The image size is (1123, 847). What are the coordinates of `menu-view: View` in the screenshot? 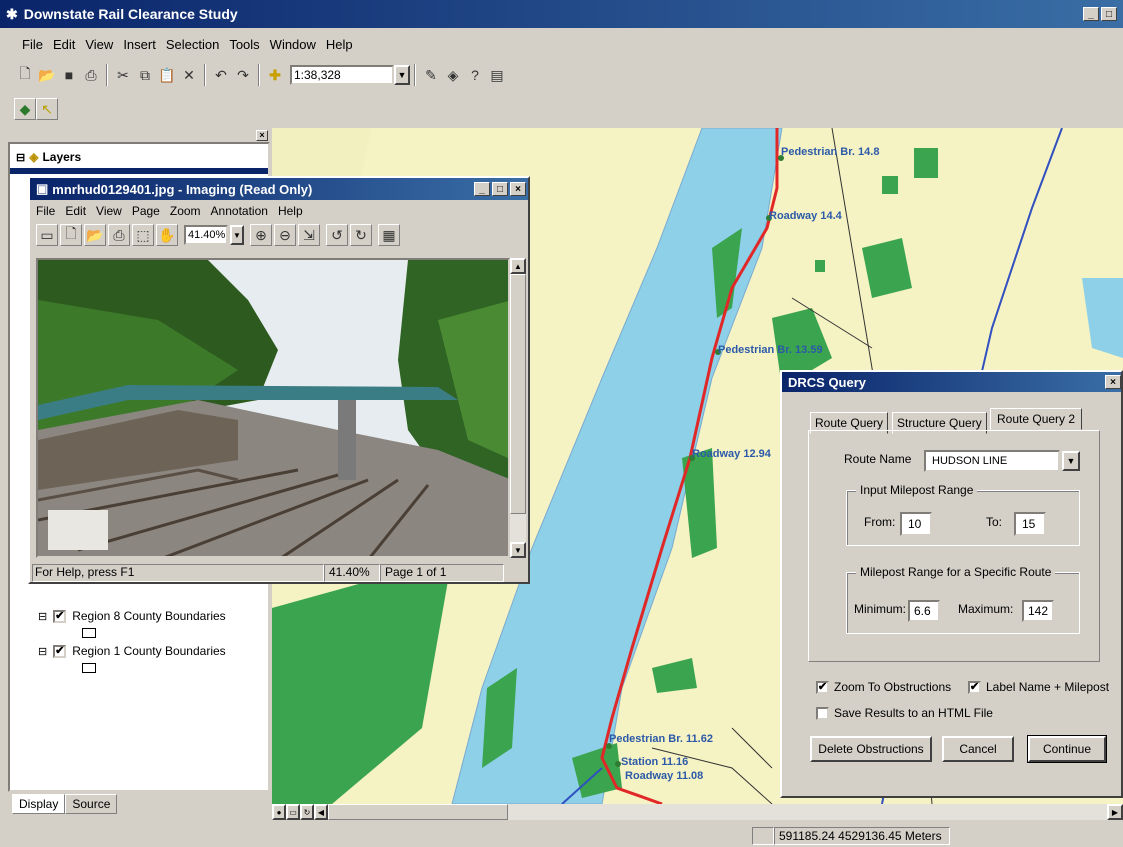 It's located at (99, 44).